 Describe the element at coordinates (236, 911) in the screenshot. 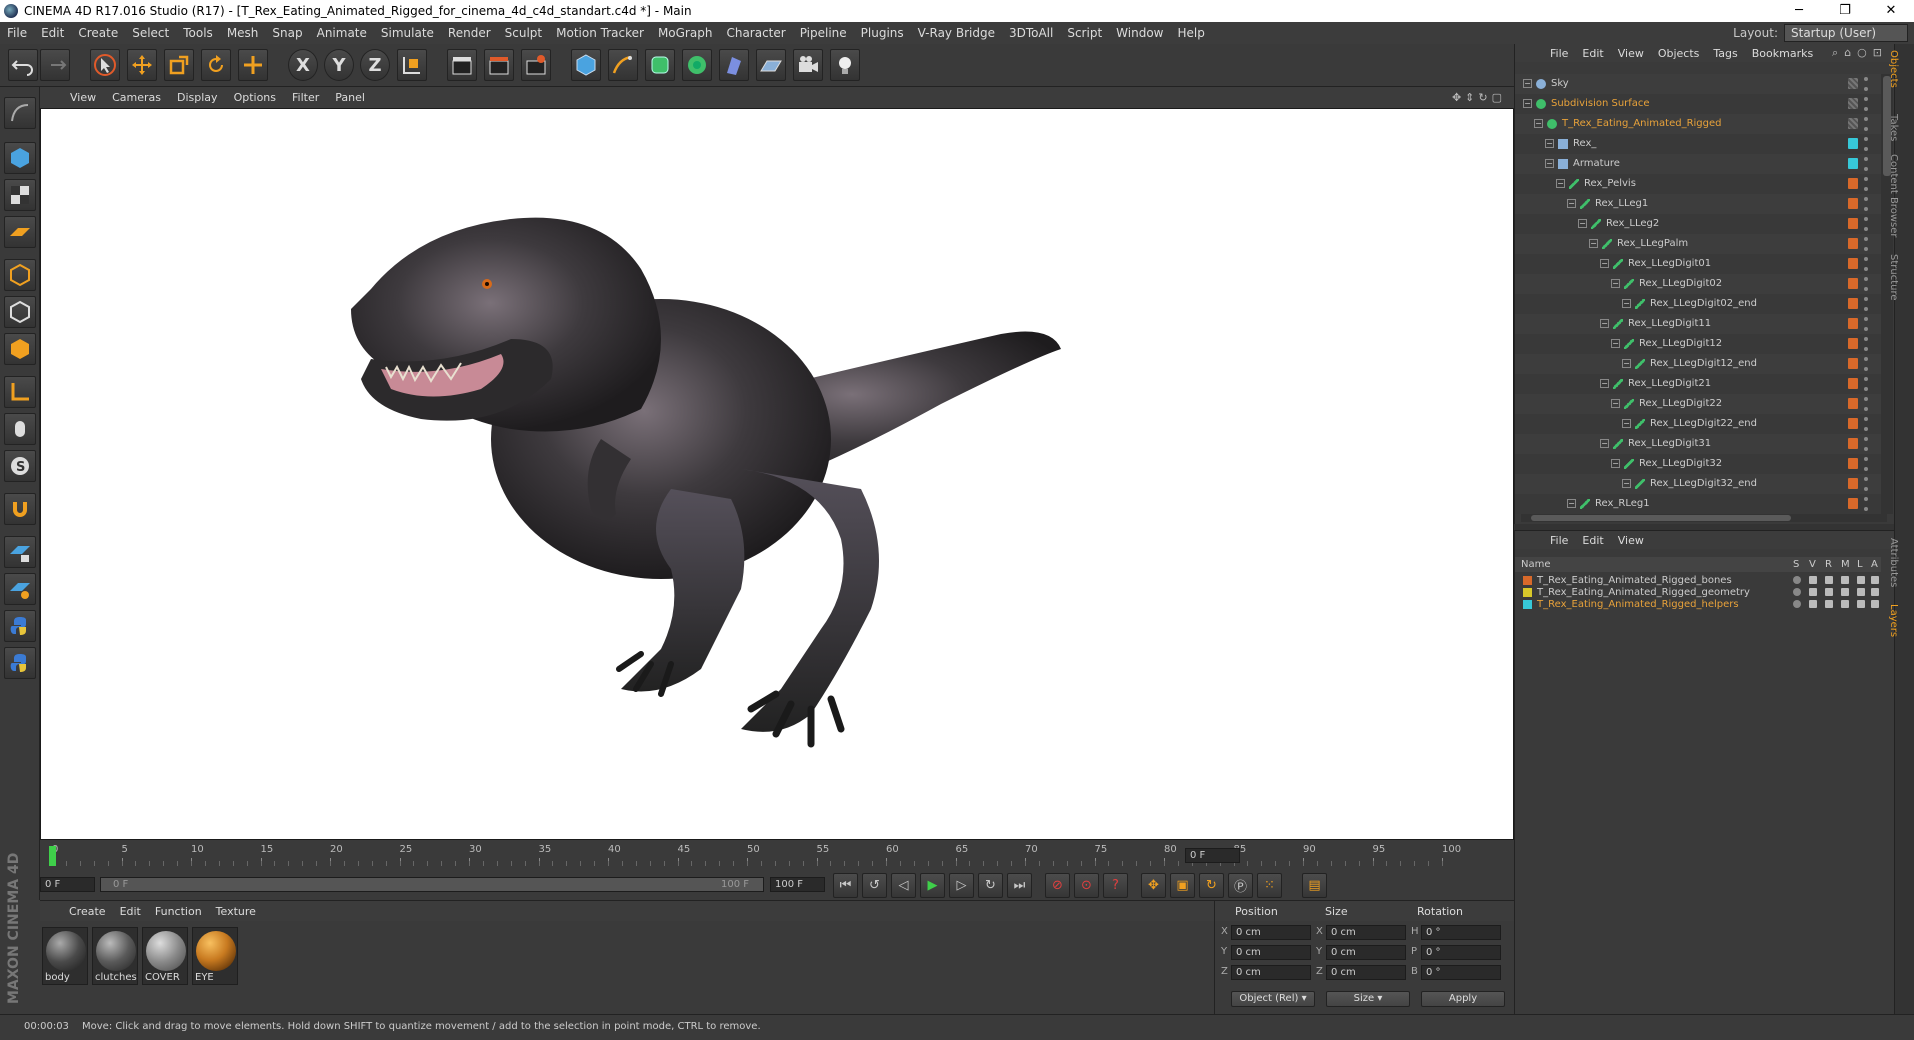

I see `material-menu-texture: Texture` at that location.